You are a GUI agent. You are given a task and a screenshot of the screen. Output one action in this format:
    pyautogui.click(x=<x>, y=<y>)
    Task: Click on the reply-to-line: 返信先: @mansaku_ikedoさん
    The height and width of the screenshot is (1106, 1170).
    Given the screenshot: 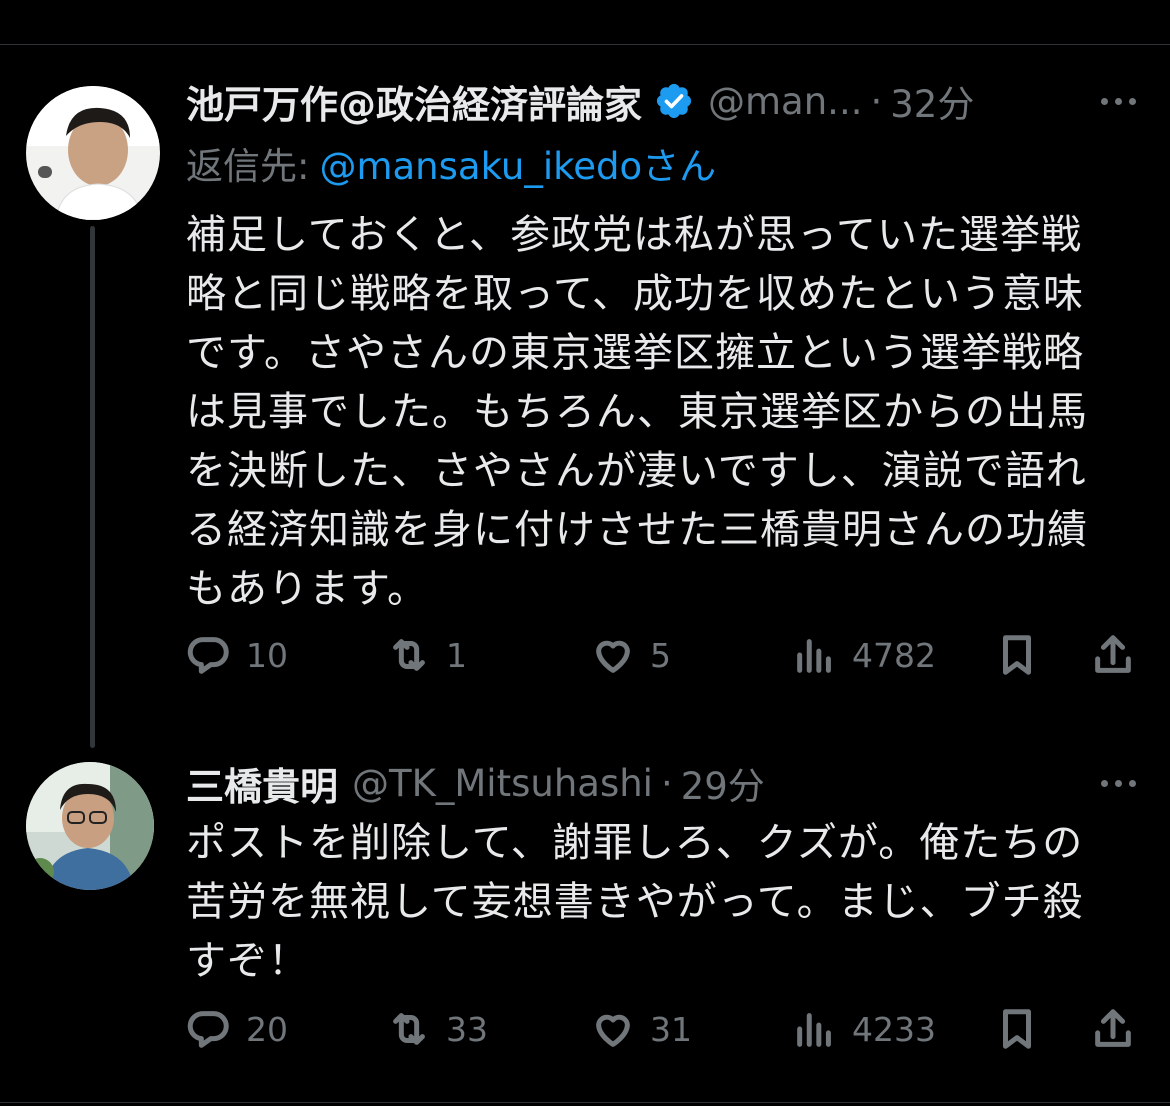 What is the action you would take?
    pyautogui.click(x=451, y=163)
    